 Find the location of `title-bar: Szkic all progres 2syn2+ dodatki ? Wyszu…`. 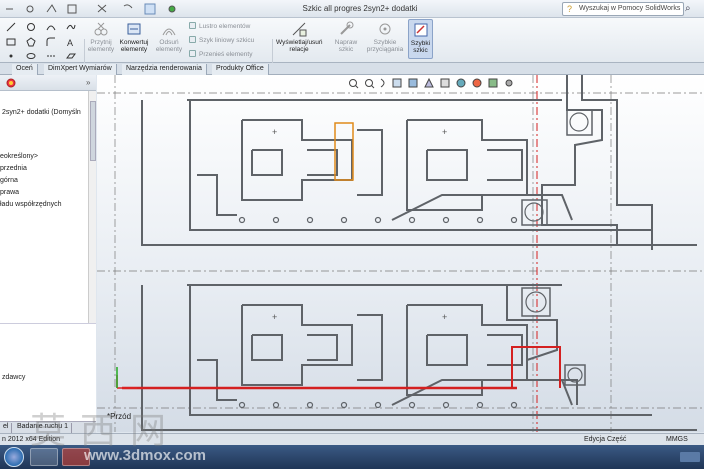

title-bar: Szkic all progres 2syn2+ dodatki ? Wyszu… is located at coordinates (352, 9).